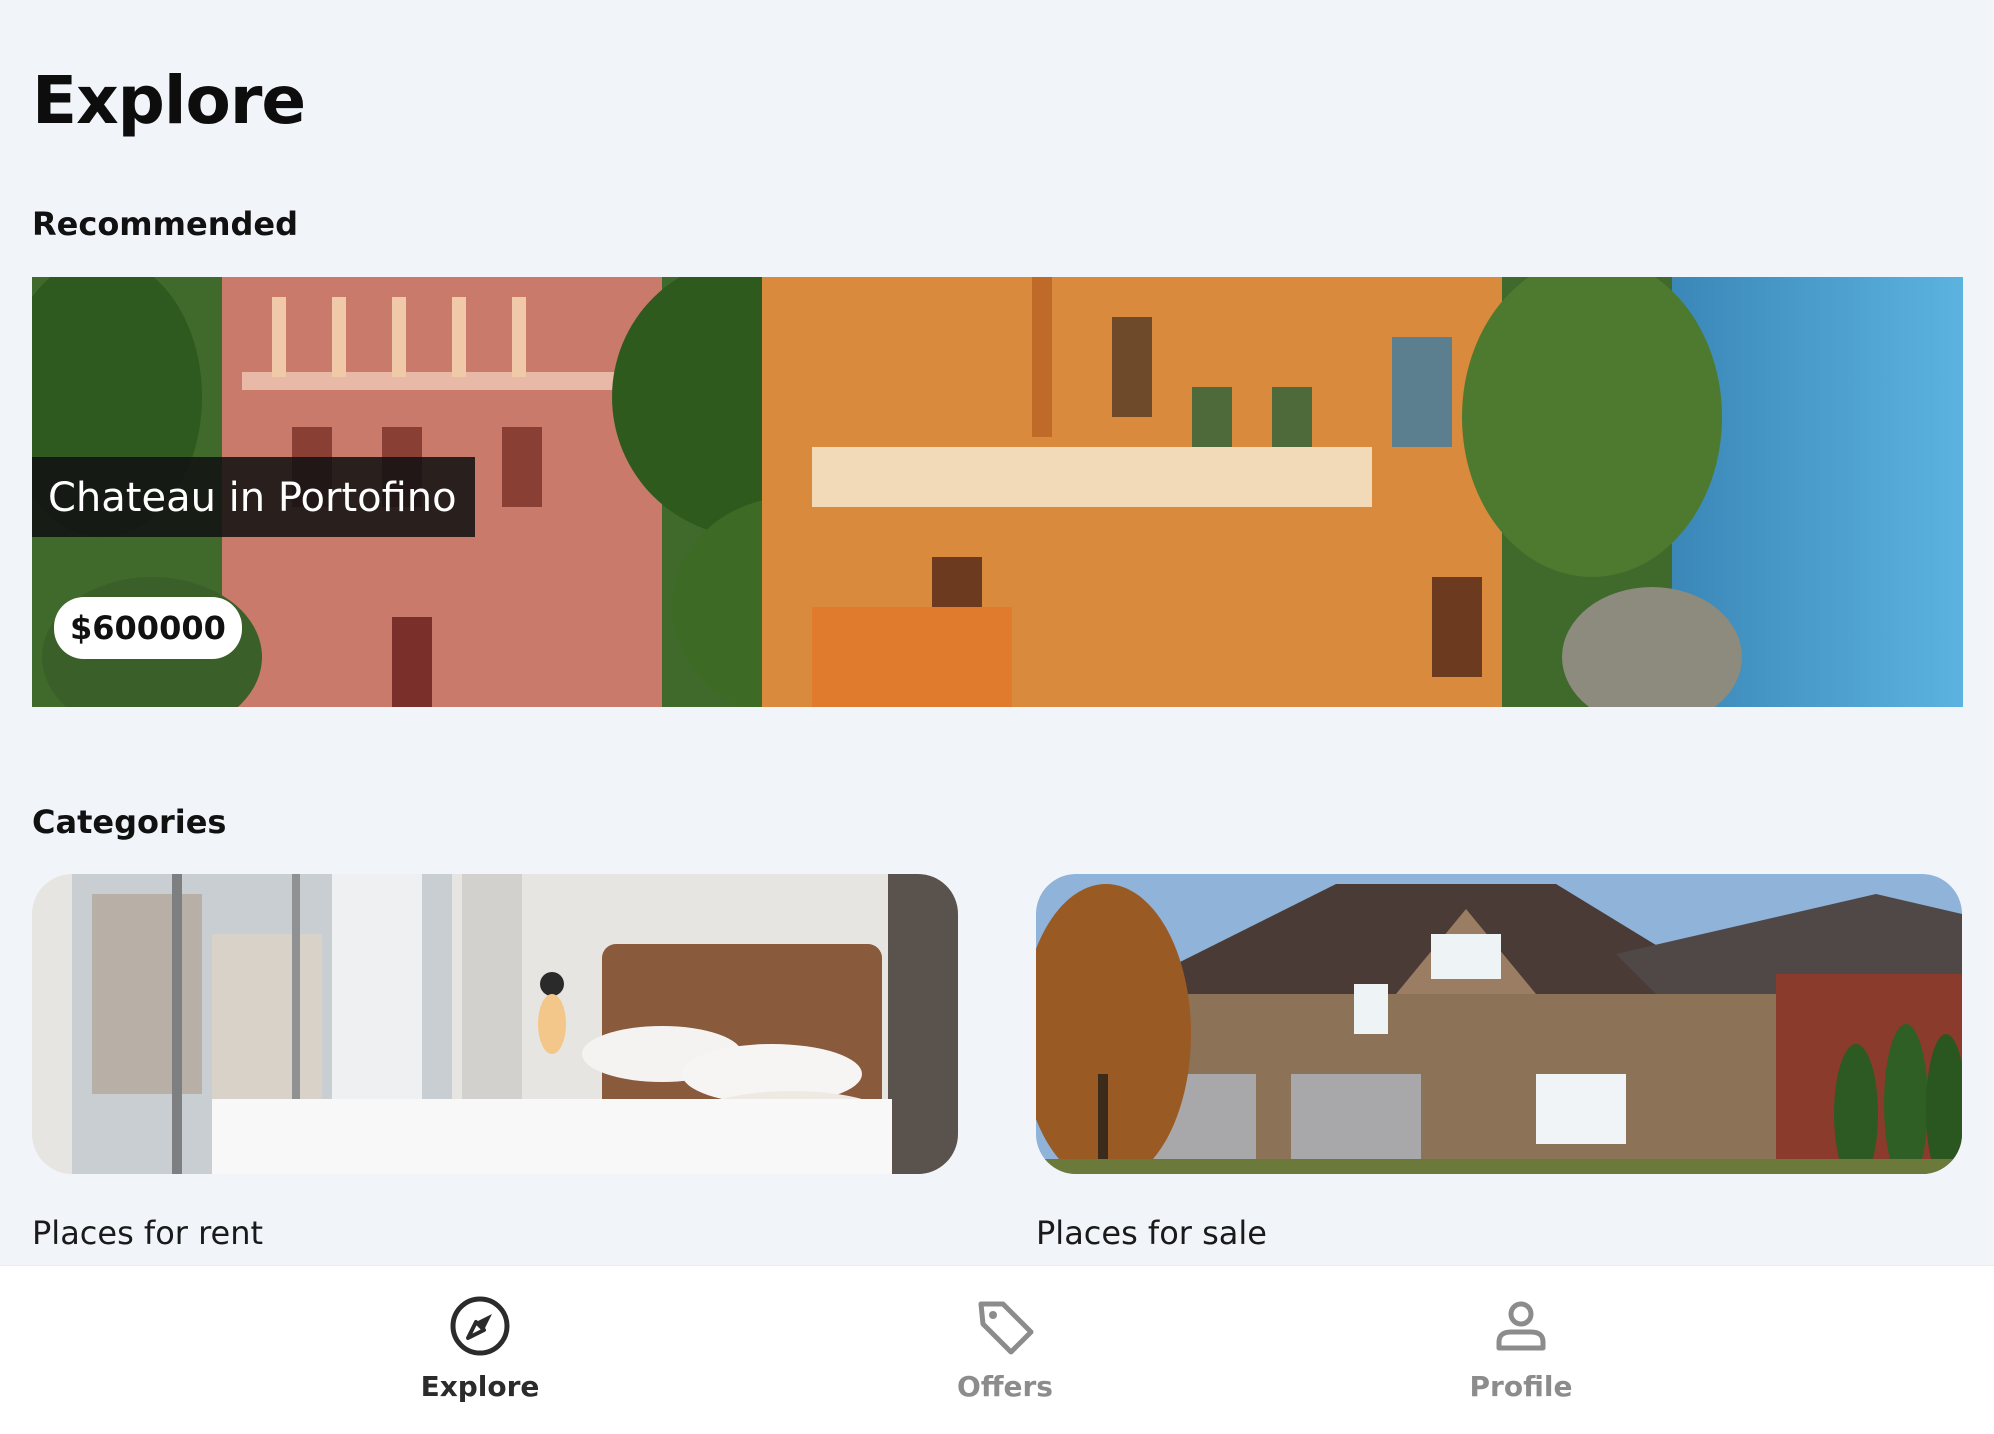 The image size is (1994, 1434). Describe the element at coordinates (129, 822) in the screenshot. I see `categories-heading: Categories` at that location.